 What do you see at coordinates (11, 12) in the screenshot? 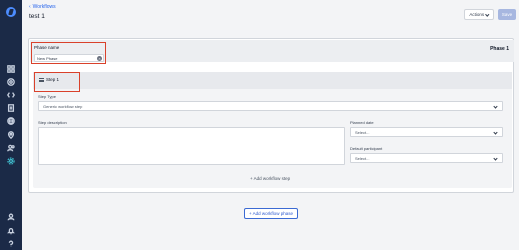
I see `app-logo-icon` at bounding box center [11, 12].